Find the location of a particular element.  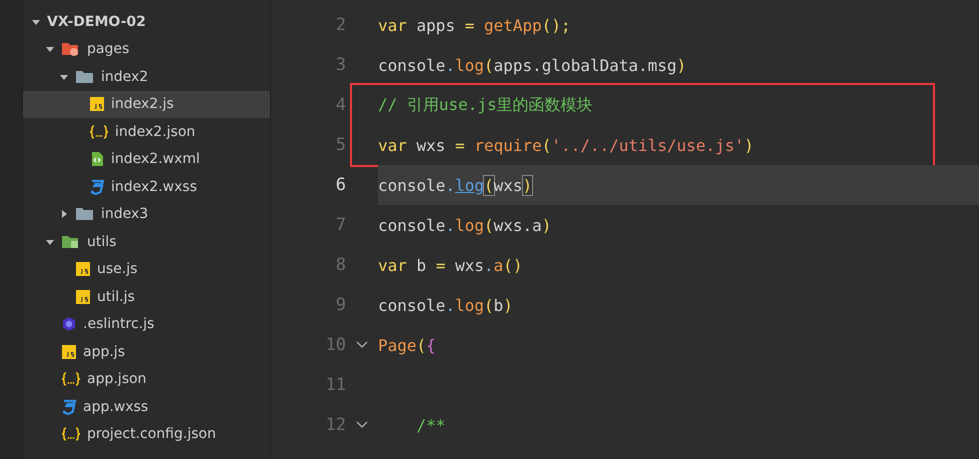

code-line: // 引用use.js里的函数模块 is located at coordinates (486, 105).